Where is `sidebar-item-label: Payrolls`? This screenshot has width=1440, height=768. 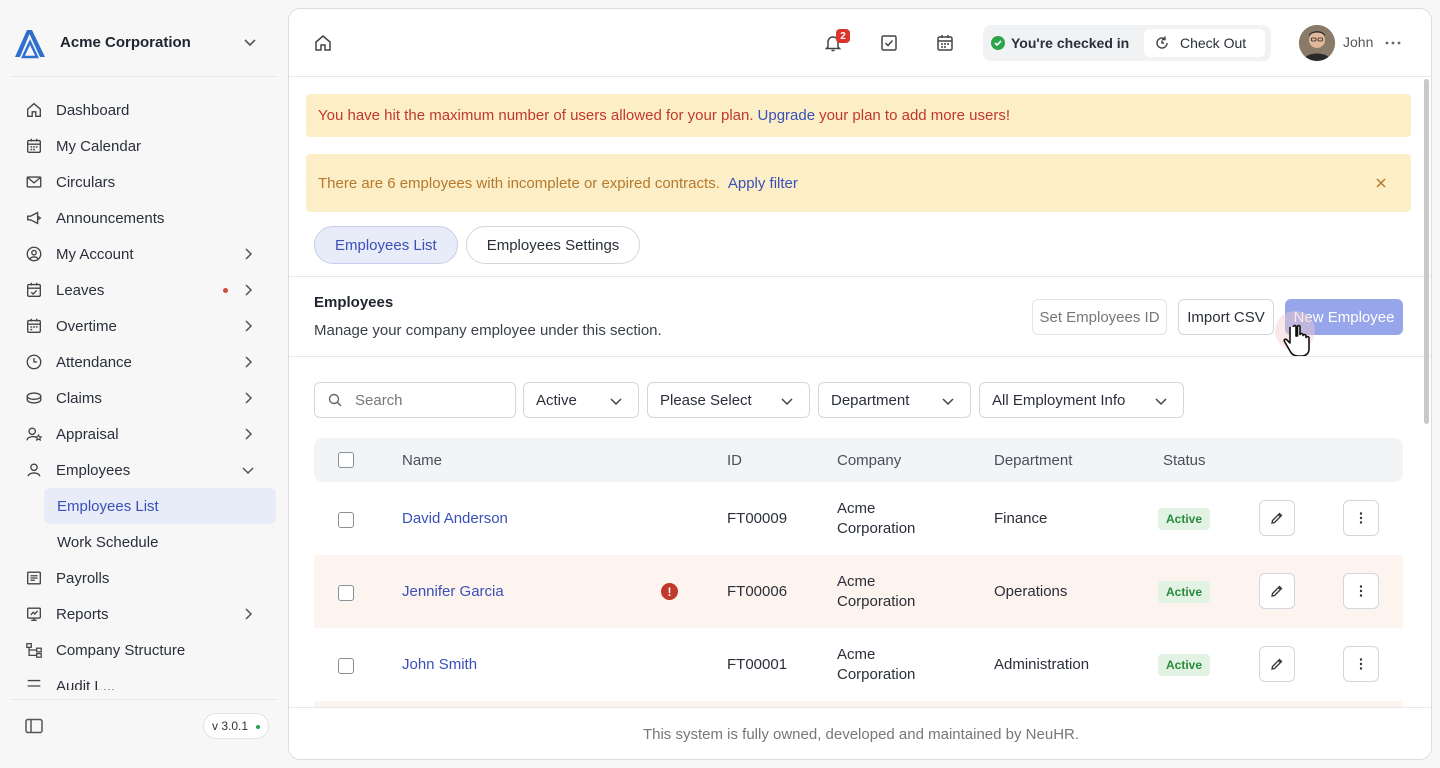
sidebar-item-label: Payrolls is located at coordinates (83, 578).